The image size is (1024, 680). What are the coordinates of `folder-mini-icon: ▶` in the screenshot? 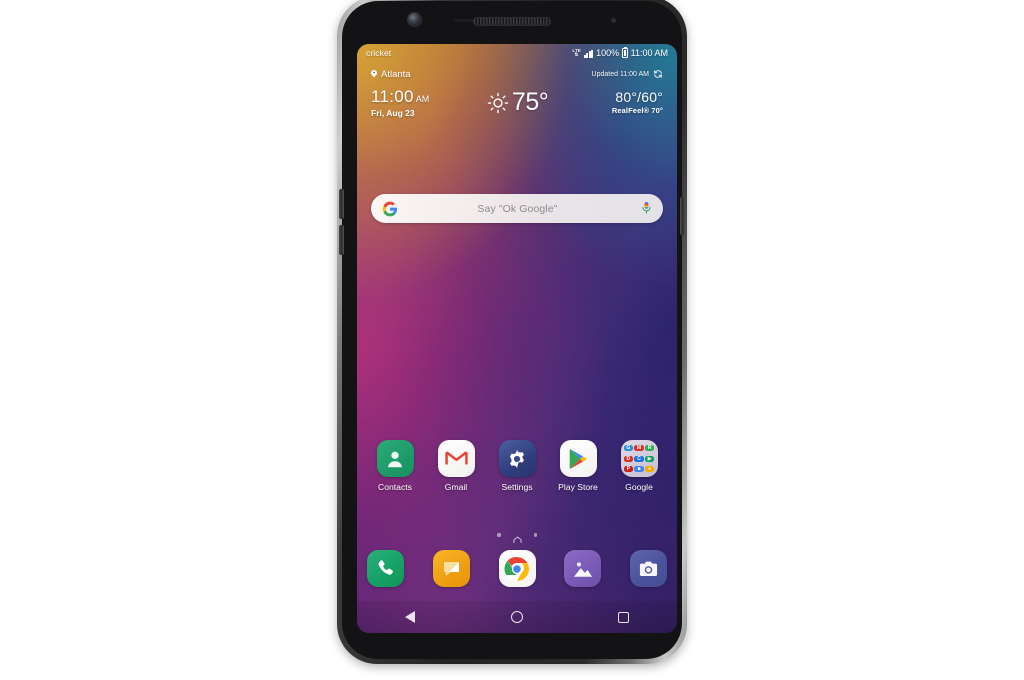 It's located at (650, 458).